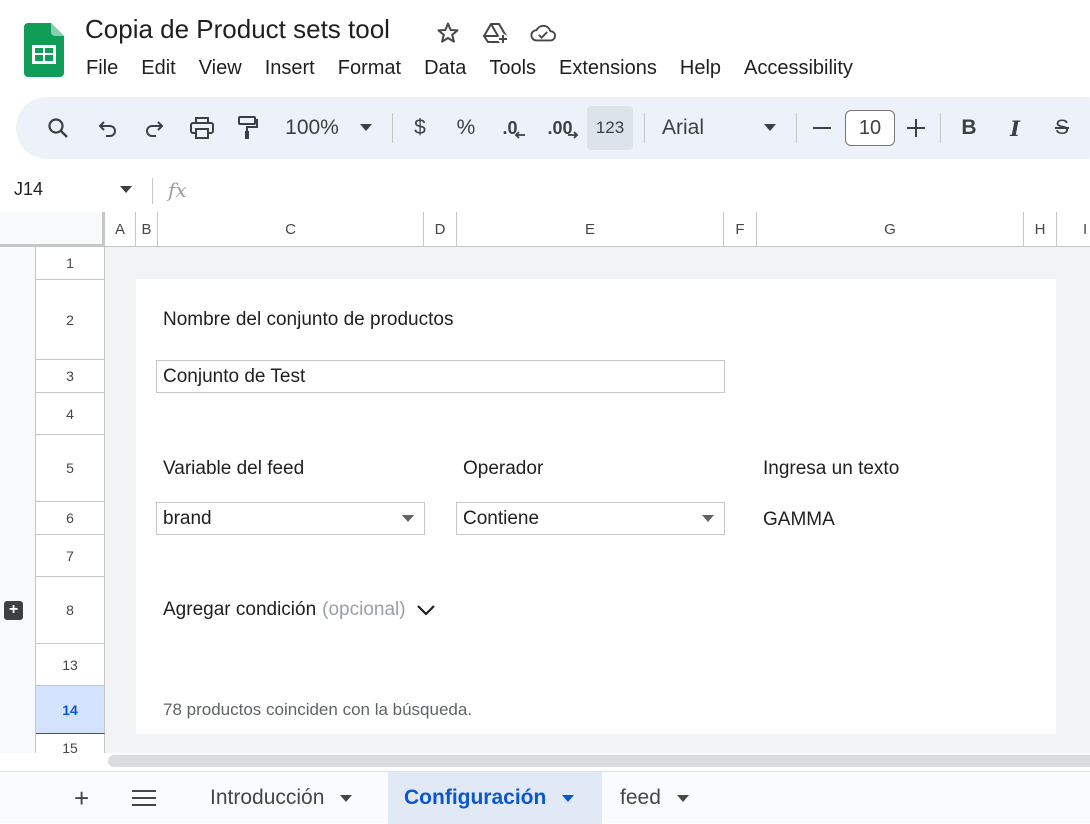 The image size is (1090, 824). I want to click on sheet-tab-label: Introducción, so click(267, 797).